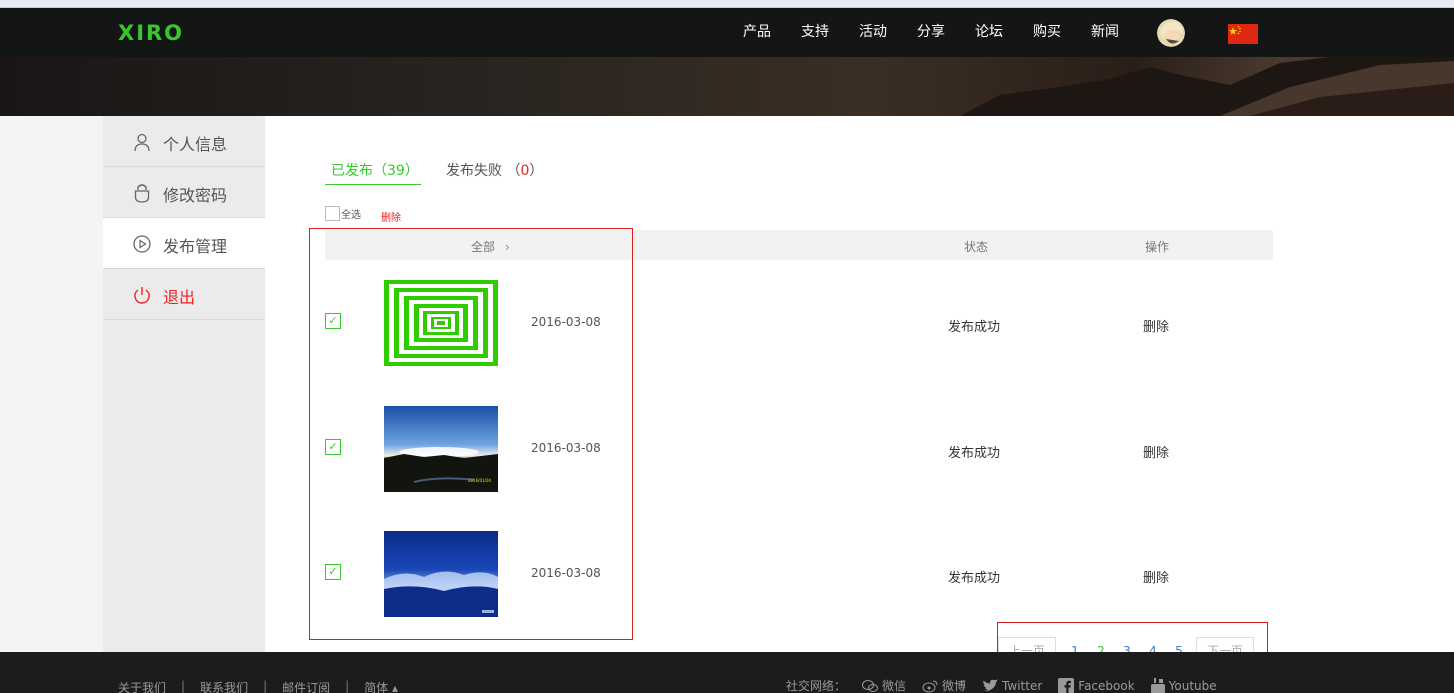 The height and width of the screenshot is (693, 1454). What do you see at coordinates (1157, 247) in the screenshot?
I see `column-ops-label: 操作` at bounding box center [1157, 247].